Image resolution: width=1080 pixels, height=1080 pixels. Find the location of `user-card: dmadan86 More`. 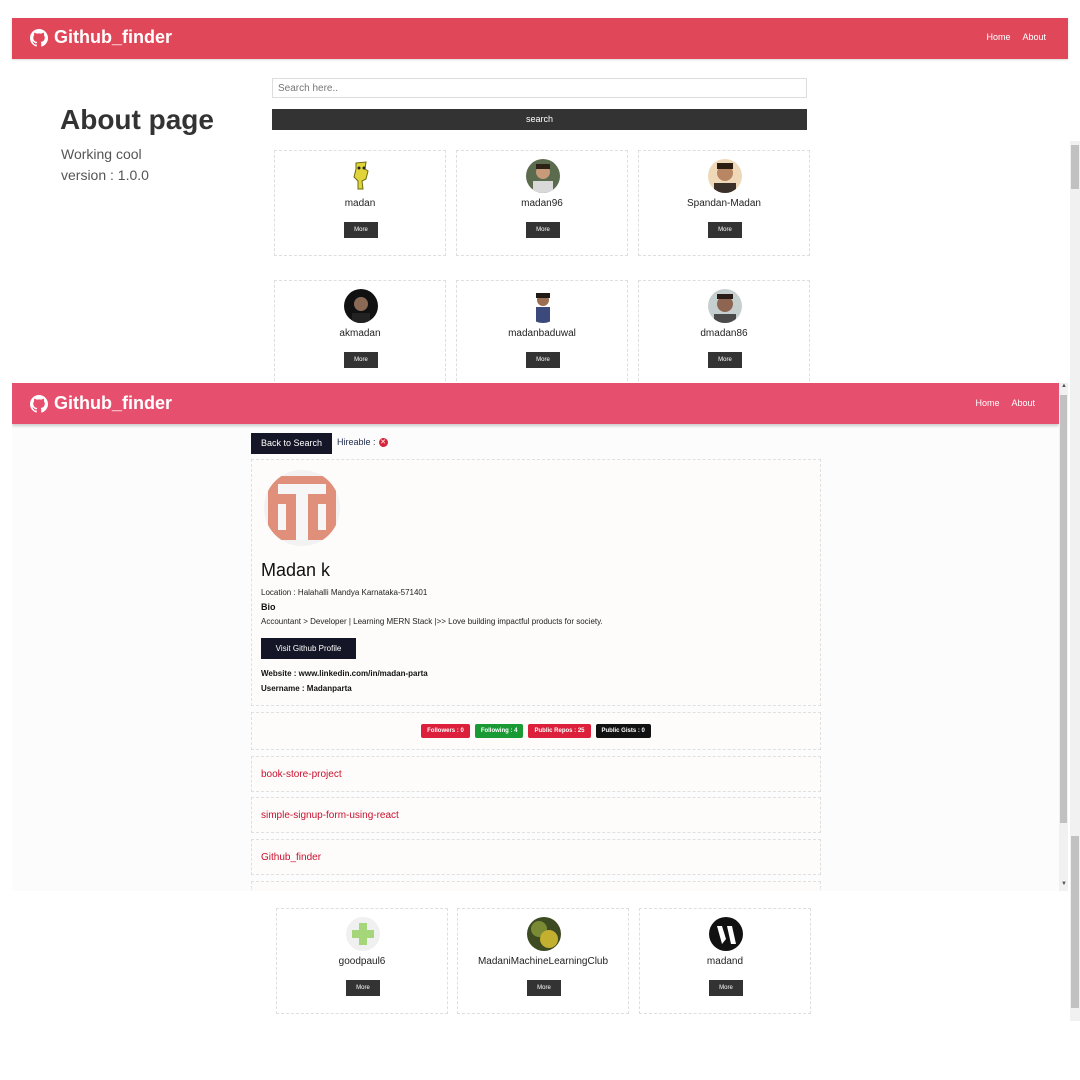

user-card: dmadan86 More is located at coordinates (724, 333).